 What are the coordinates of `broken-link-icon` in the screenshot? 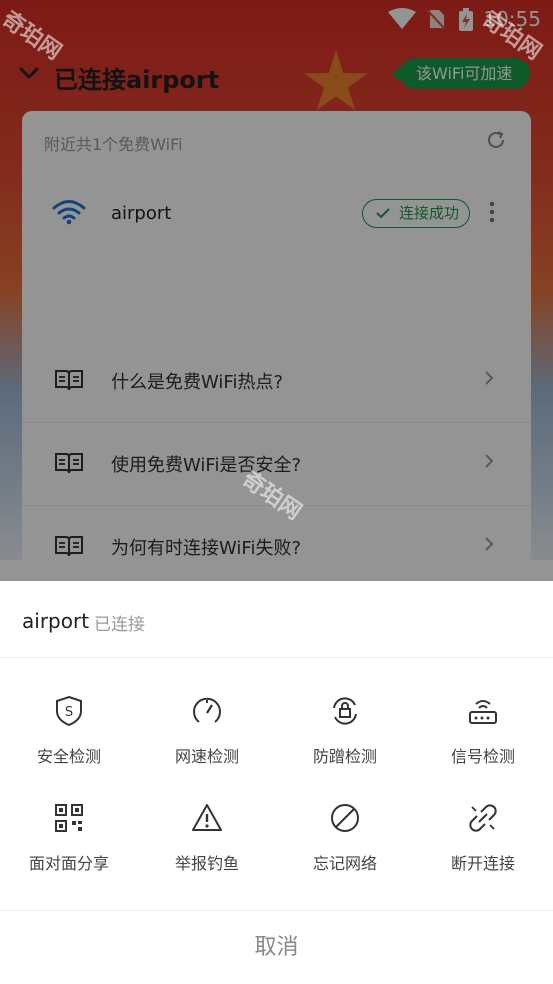 It's located at (483, 818).